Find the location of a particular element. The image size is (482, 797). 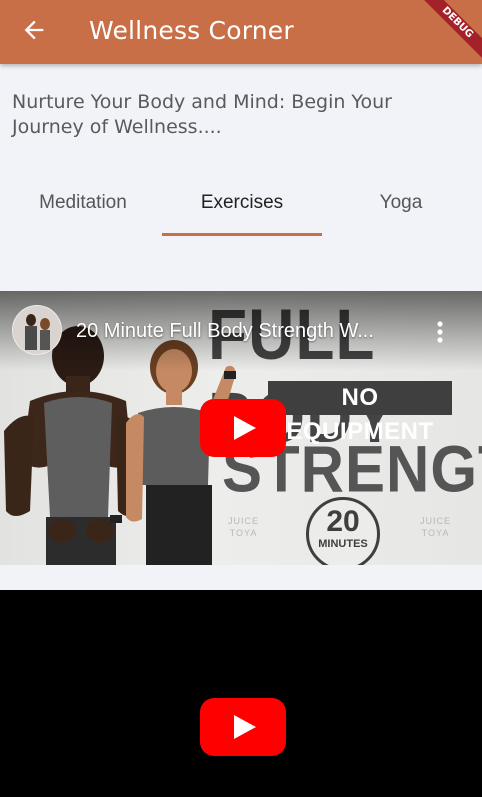

watermark-text: JUICE TOYA is located at coordinates (436, 527).